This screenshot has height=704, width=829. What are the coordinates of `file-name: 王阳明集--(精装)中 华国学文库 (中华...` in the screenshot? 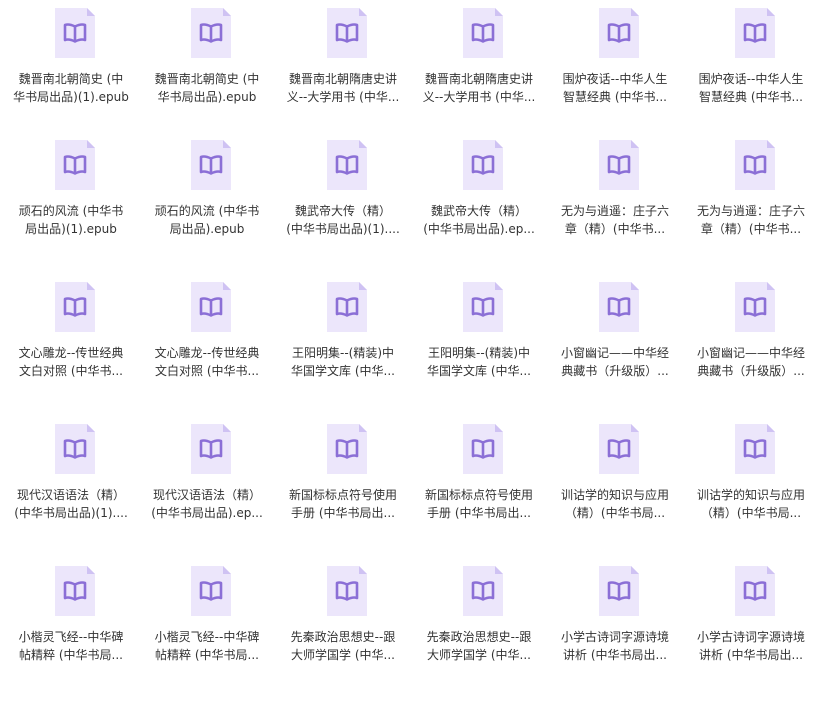 It's located at (343, 362).